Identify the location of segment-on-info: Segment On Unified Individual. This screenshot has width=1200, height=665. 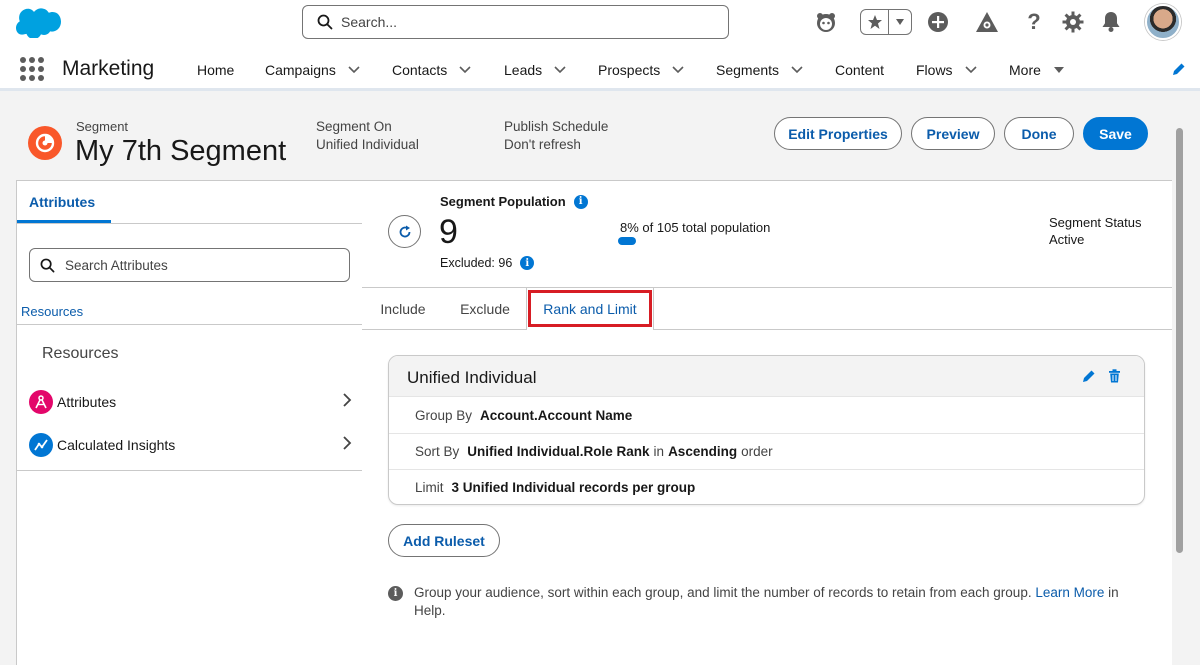
(367, 136).